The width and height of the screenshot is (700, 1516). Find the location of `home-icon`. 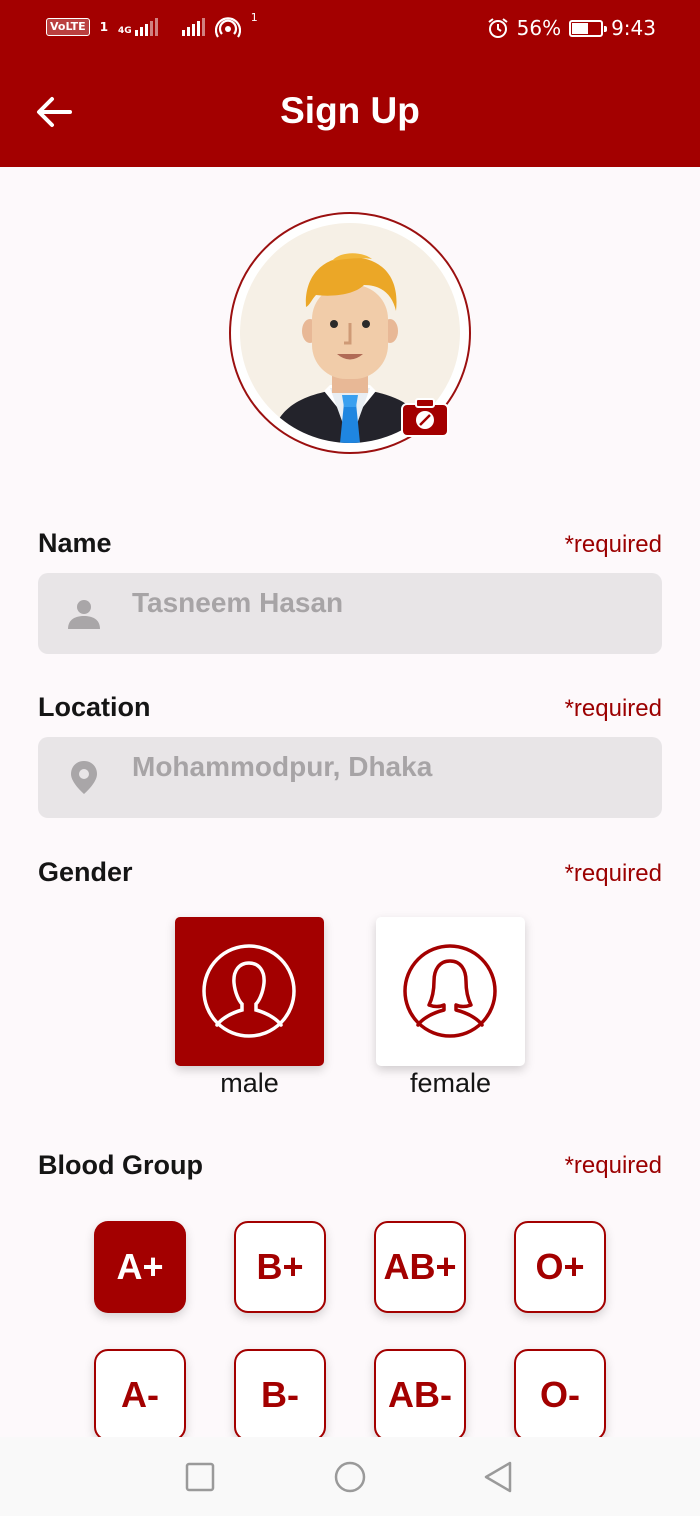

home-icon is located at coordinates (350, 1477).